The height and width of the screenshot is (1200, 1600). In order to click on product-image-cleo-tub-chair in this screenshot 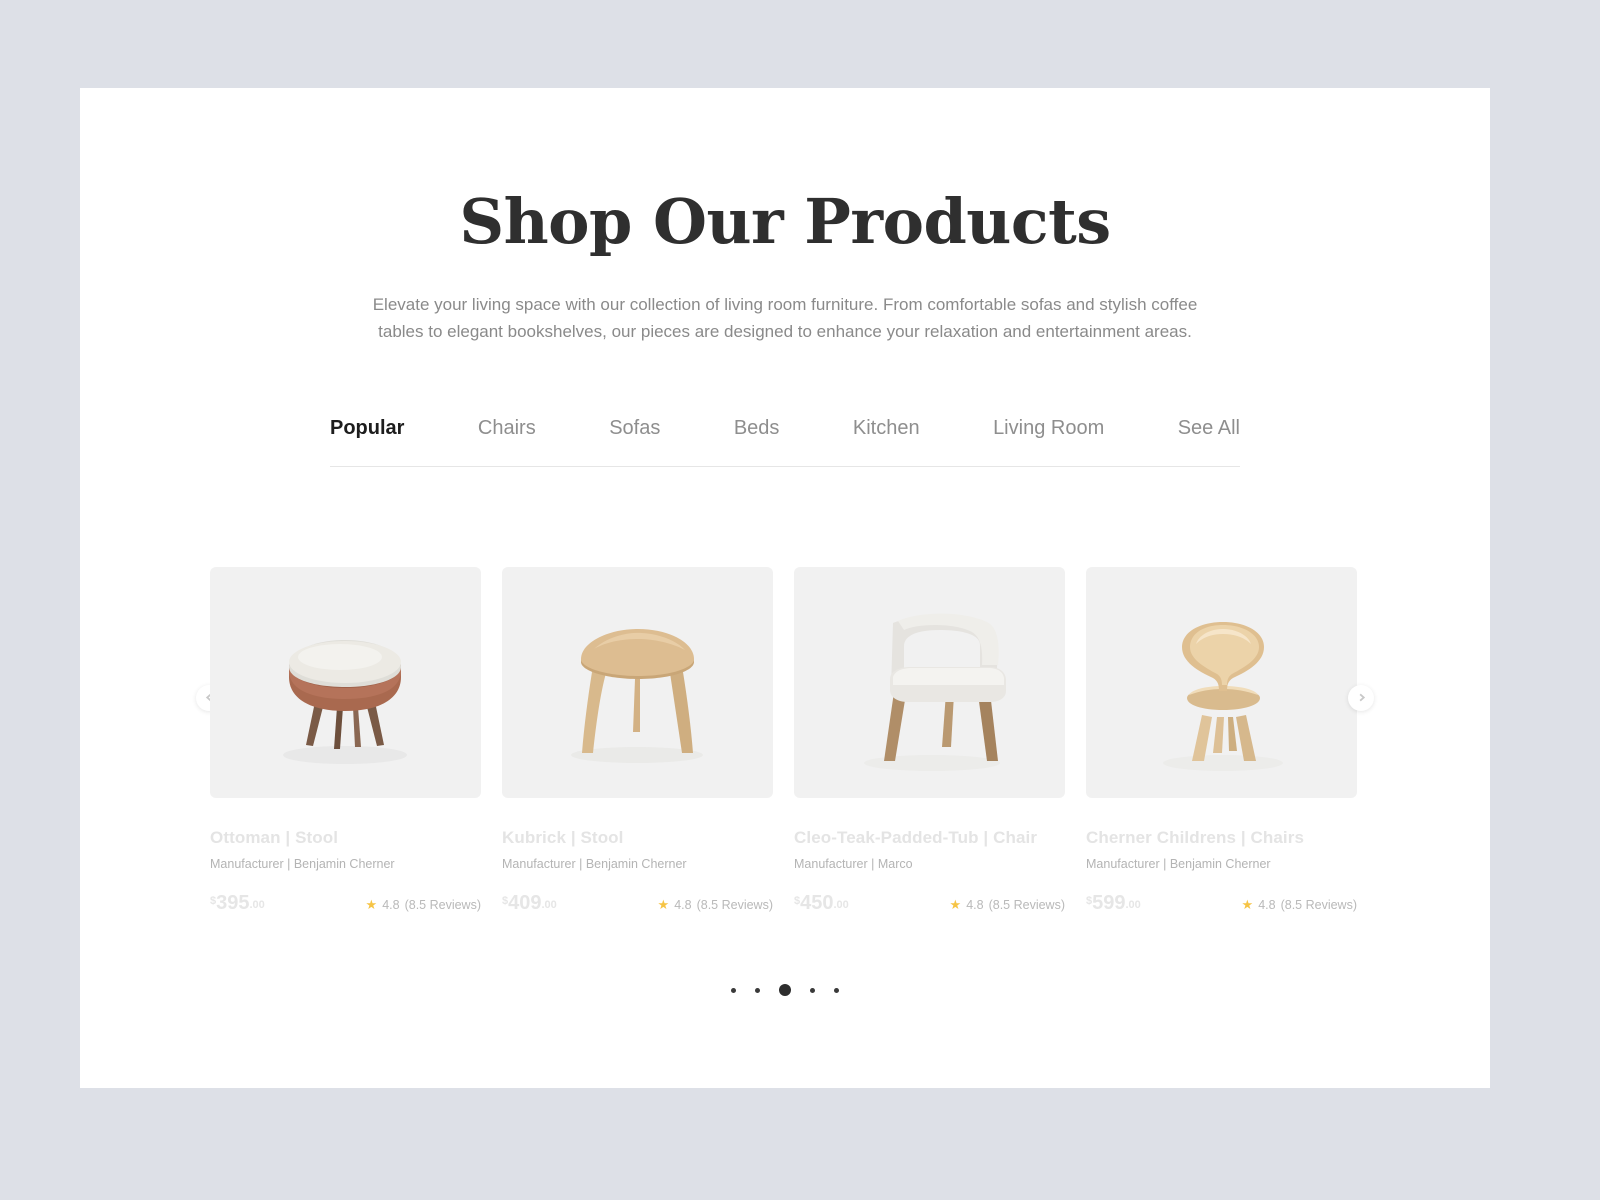, I will do `click(929, 682)`.